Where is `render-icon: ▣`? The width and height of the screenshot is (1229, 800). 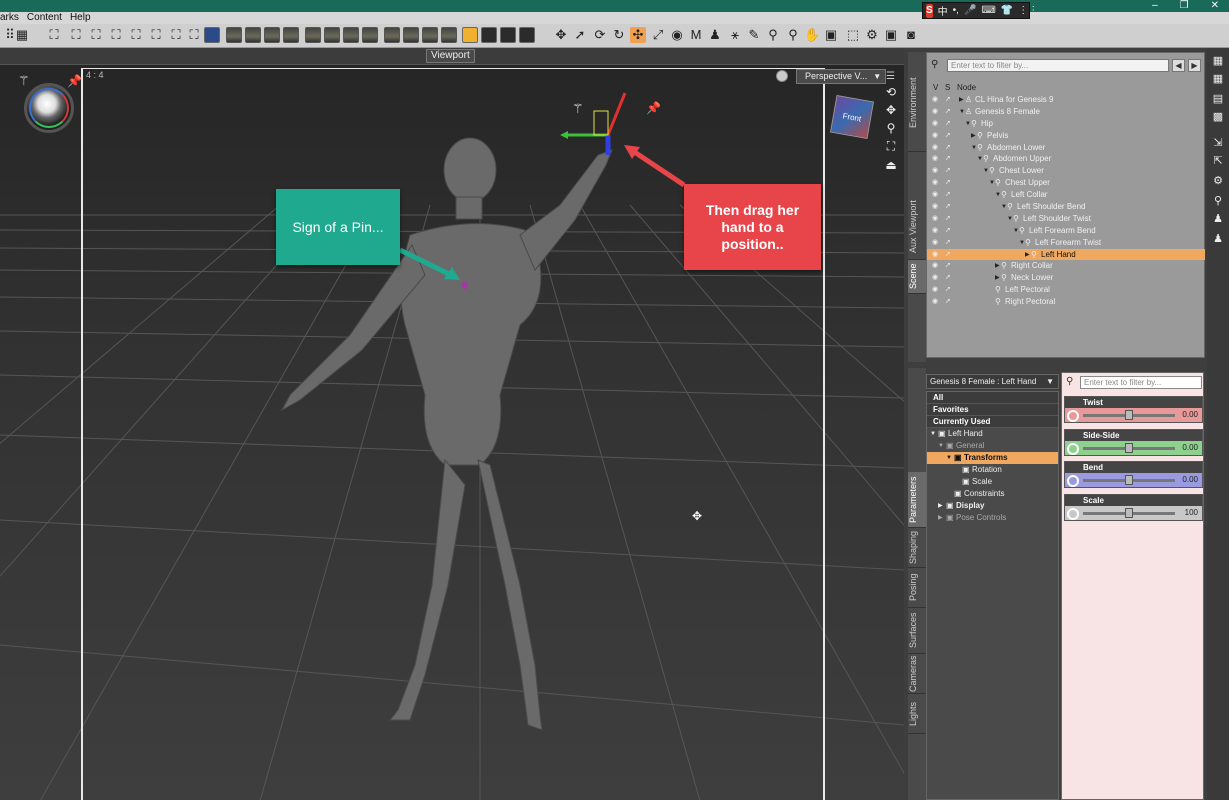 render-icon: ▣ is located at coordinates (891, 35).